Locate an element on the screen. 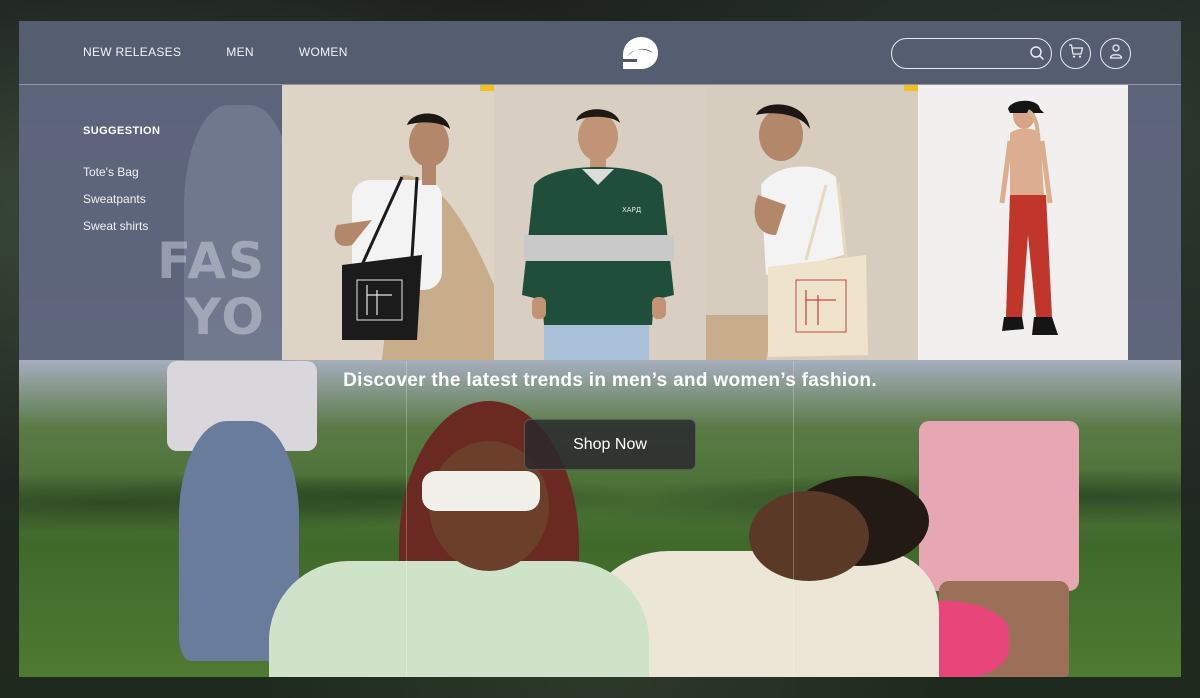 This screenshot has width=1200, height=698. suggestion-item-sweatpants: Sweatpants is located at coordinates (115, 205).